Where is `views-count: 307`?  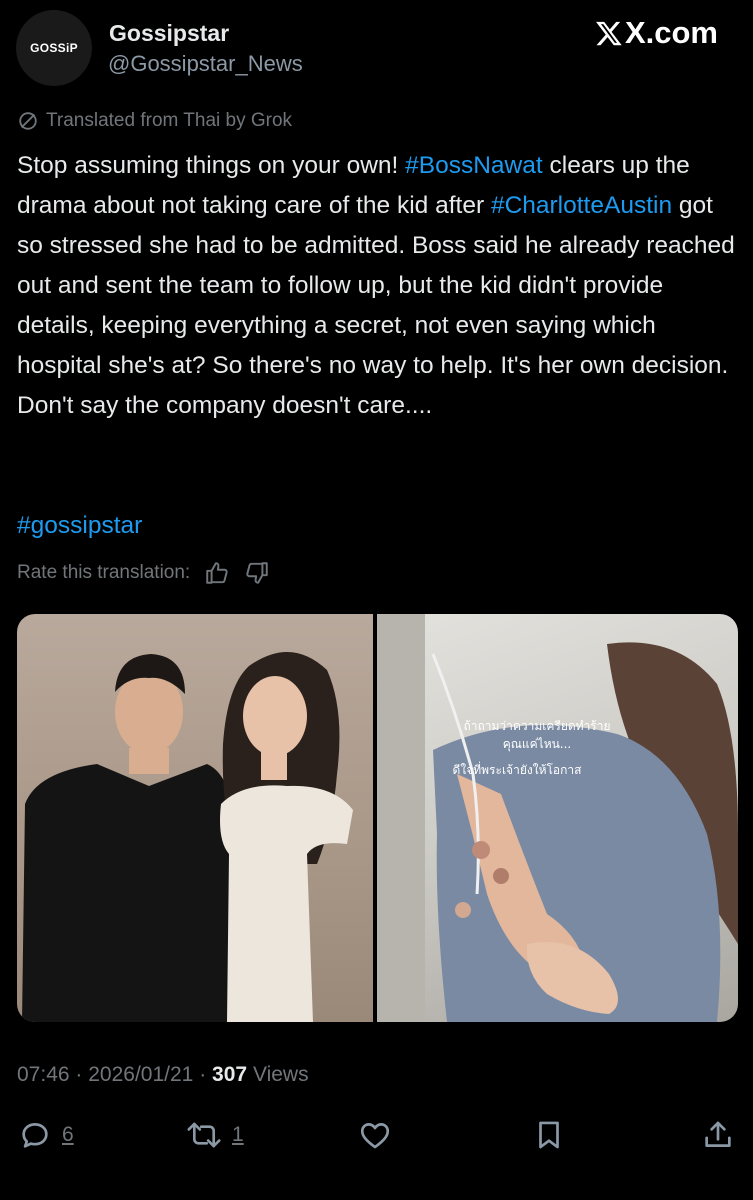 views-count: 307 is located at coordinates (230, 1074).